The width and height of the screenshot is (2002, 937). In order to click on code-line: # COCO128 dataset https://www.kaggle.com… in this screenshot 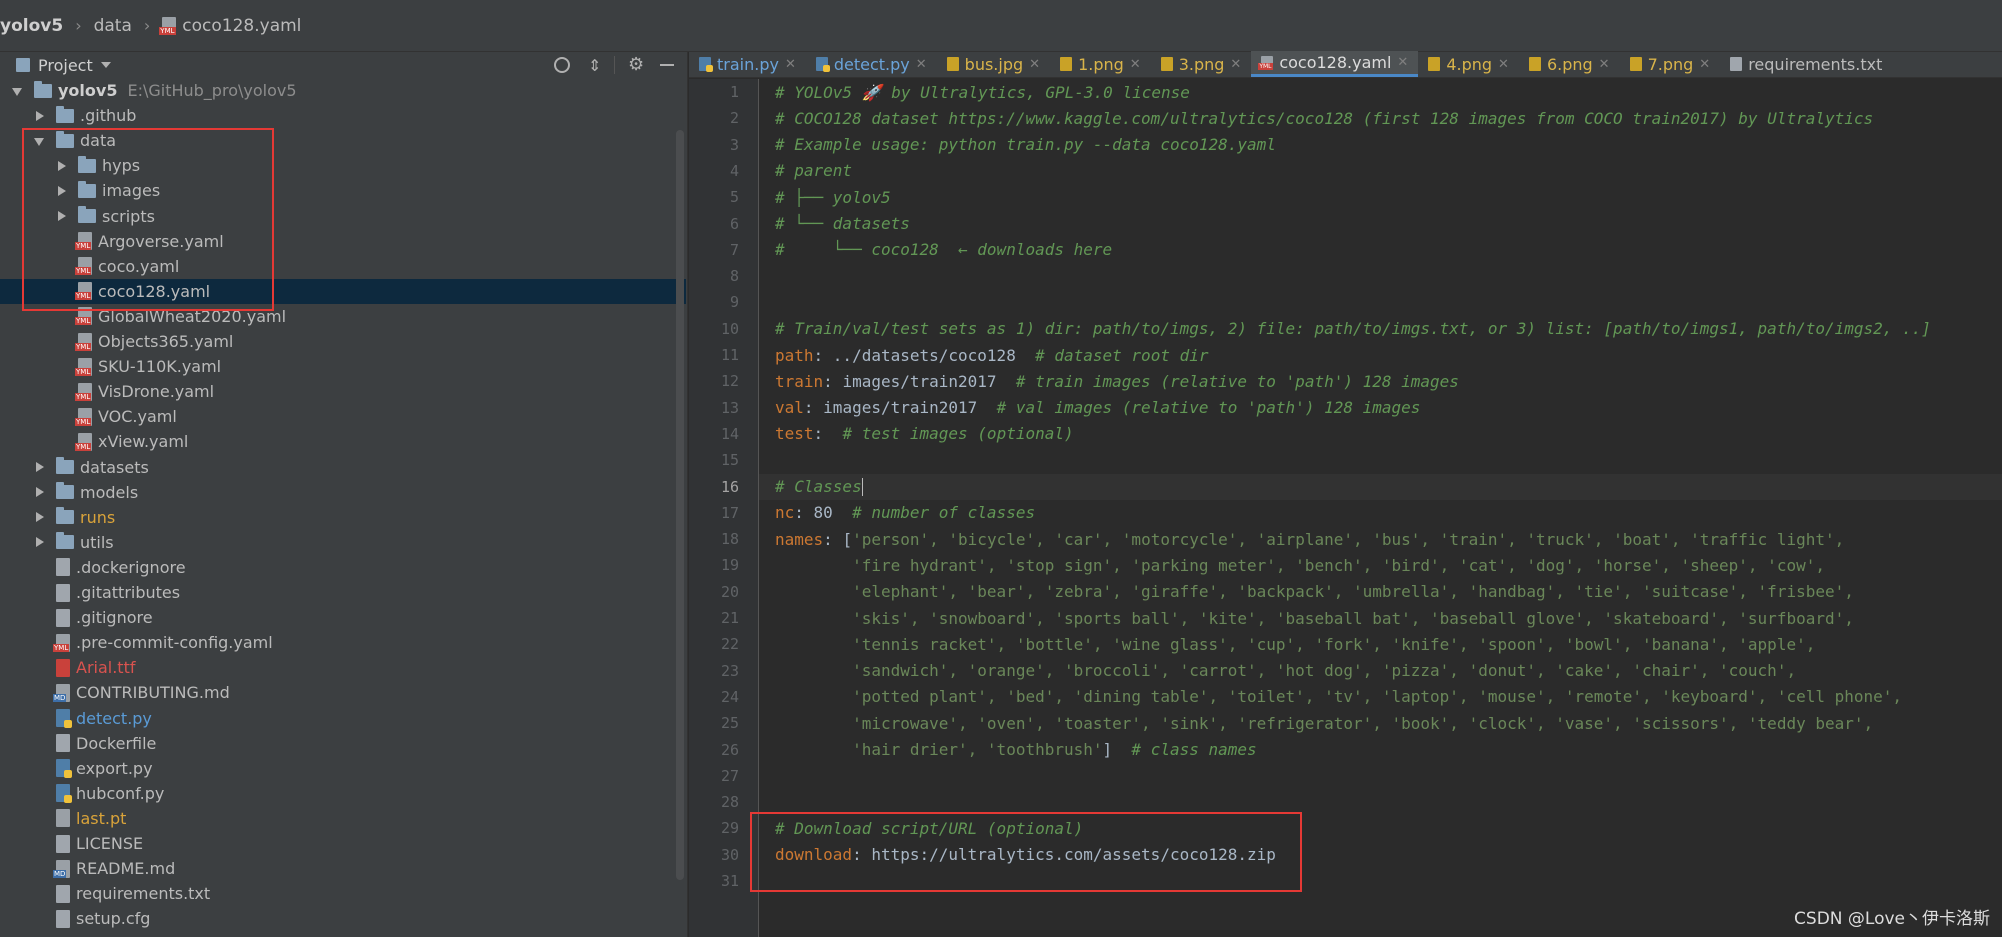, I will do `click(1380, 118)`.